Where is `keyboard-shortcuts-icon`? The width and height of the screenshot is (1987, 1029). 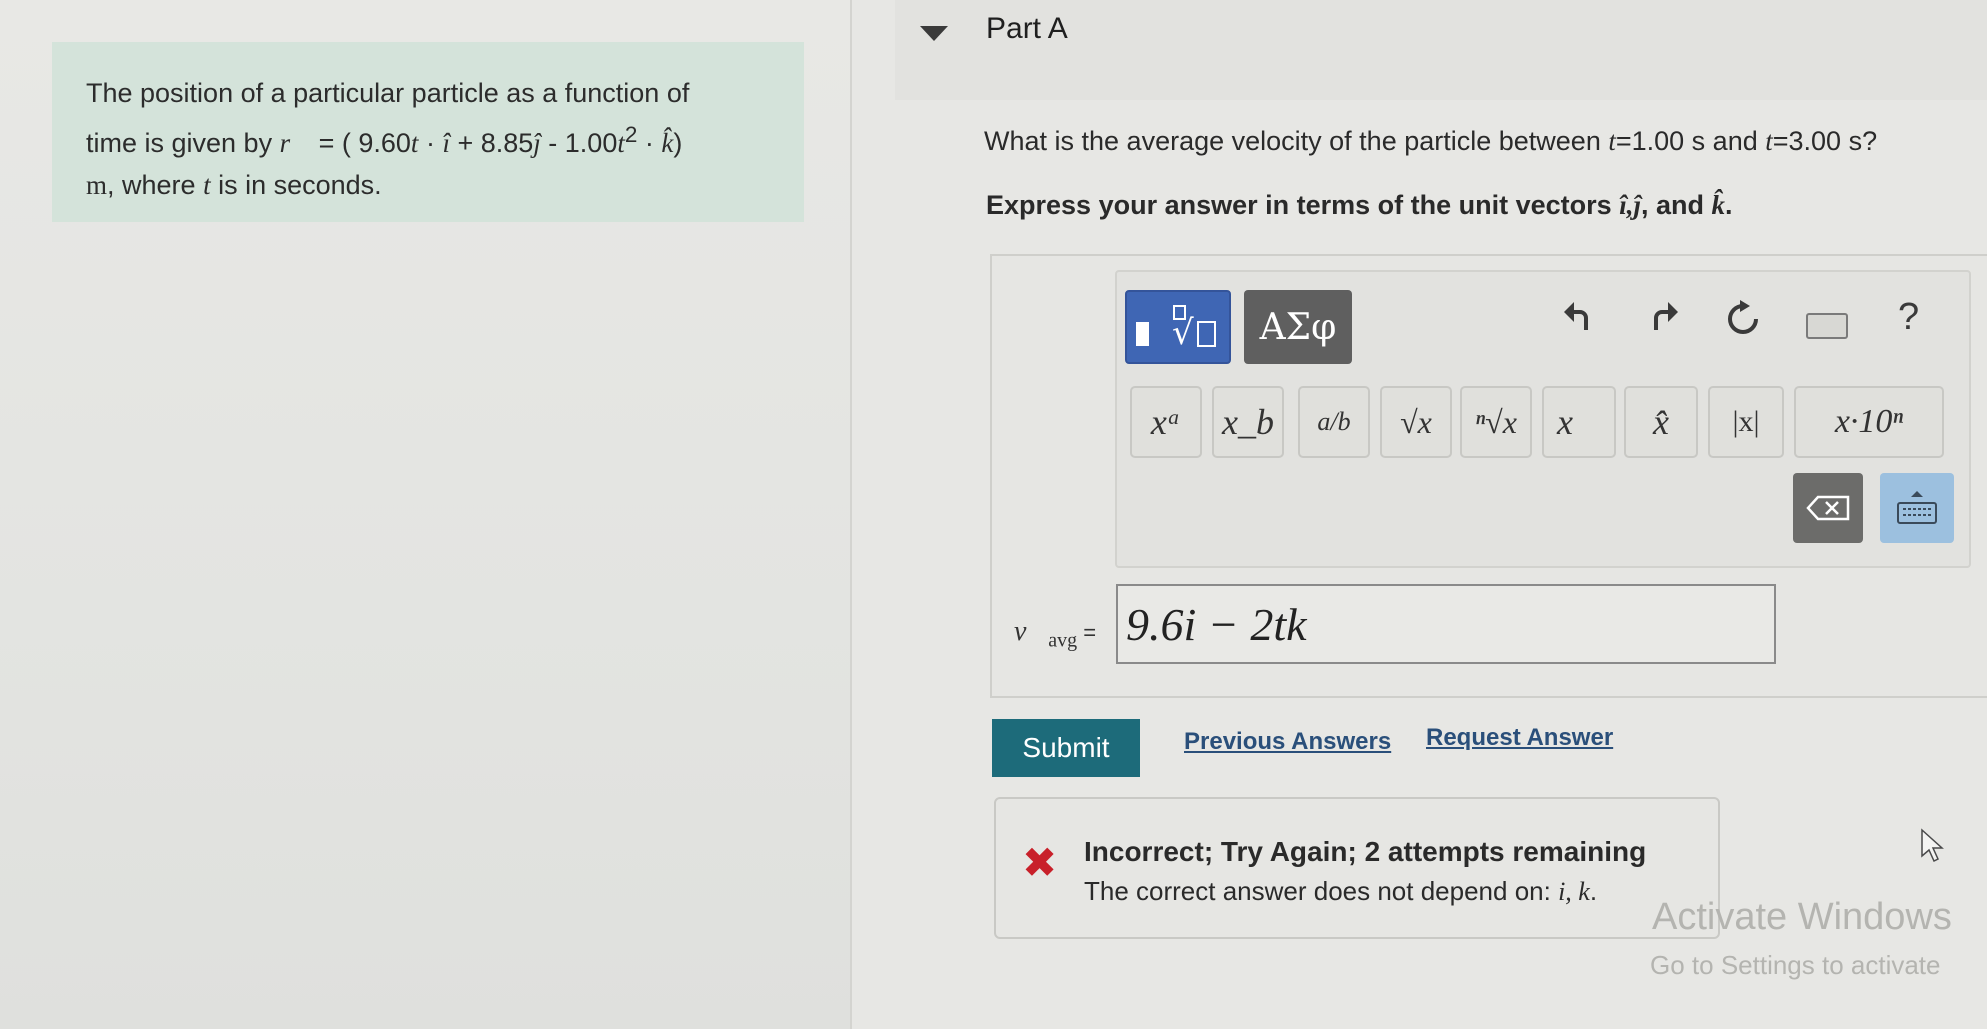 keyboard-shortcuts-icon is located at coordinates (1827, 326).